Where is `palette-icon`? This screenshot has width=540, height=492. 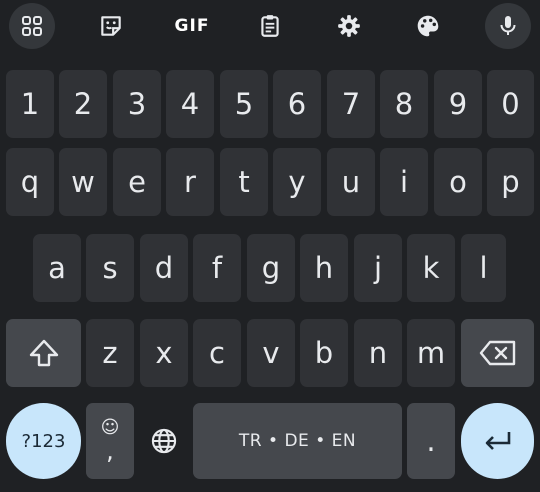
palette-icon is located at coordinates (428, 26).